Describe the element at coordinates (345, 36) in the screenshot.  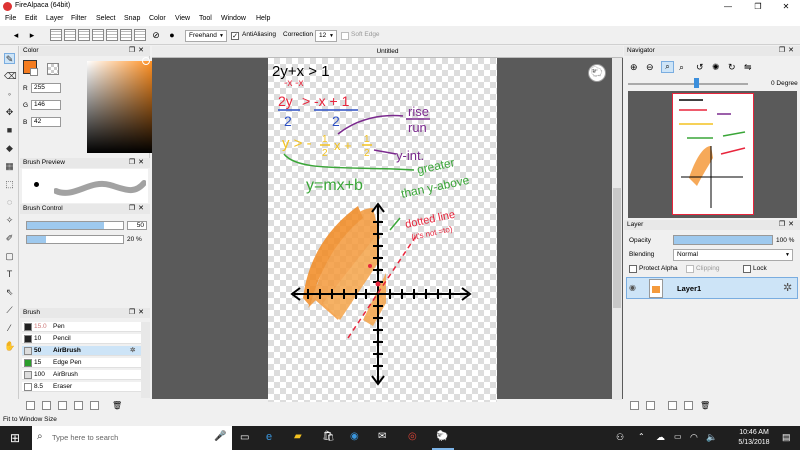
I see `soft-edge-checkbox` at that location.